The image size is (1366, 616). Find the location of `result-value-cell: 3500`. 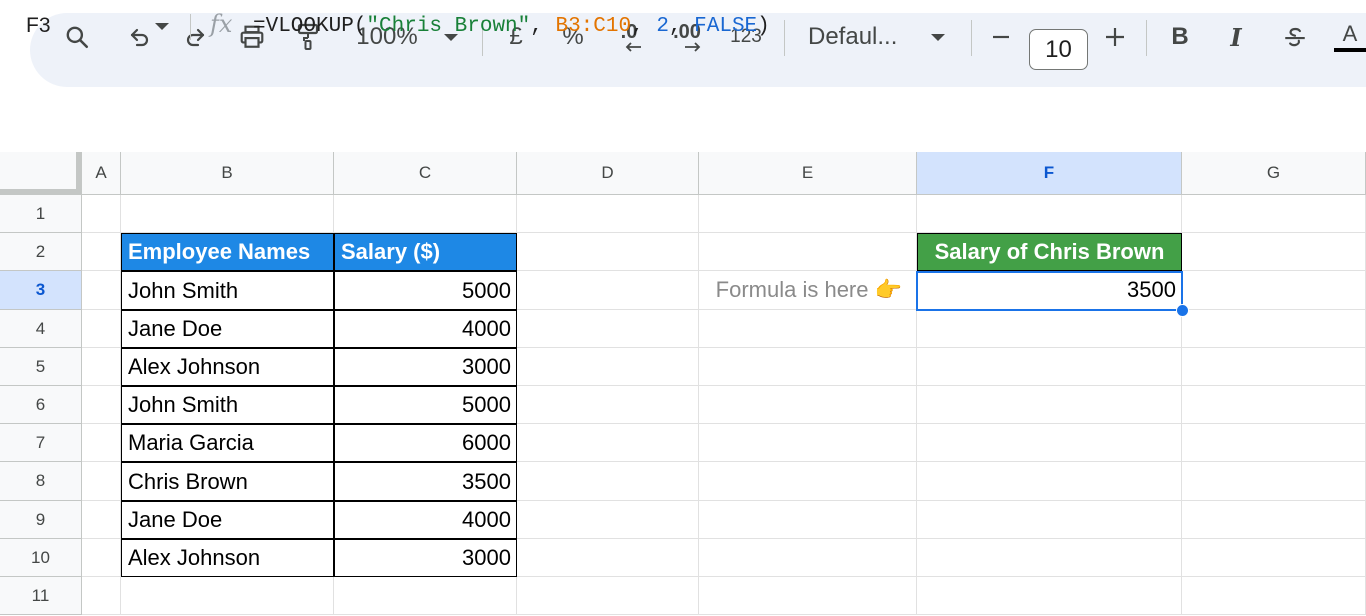

result-value-cell: 3500 is located at coordinates (1049, 290).